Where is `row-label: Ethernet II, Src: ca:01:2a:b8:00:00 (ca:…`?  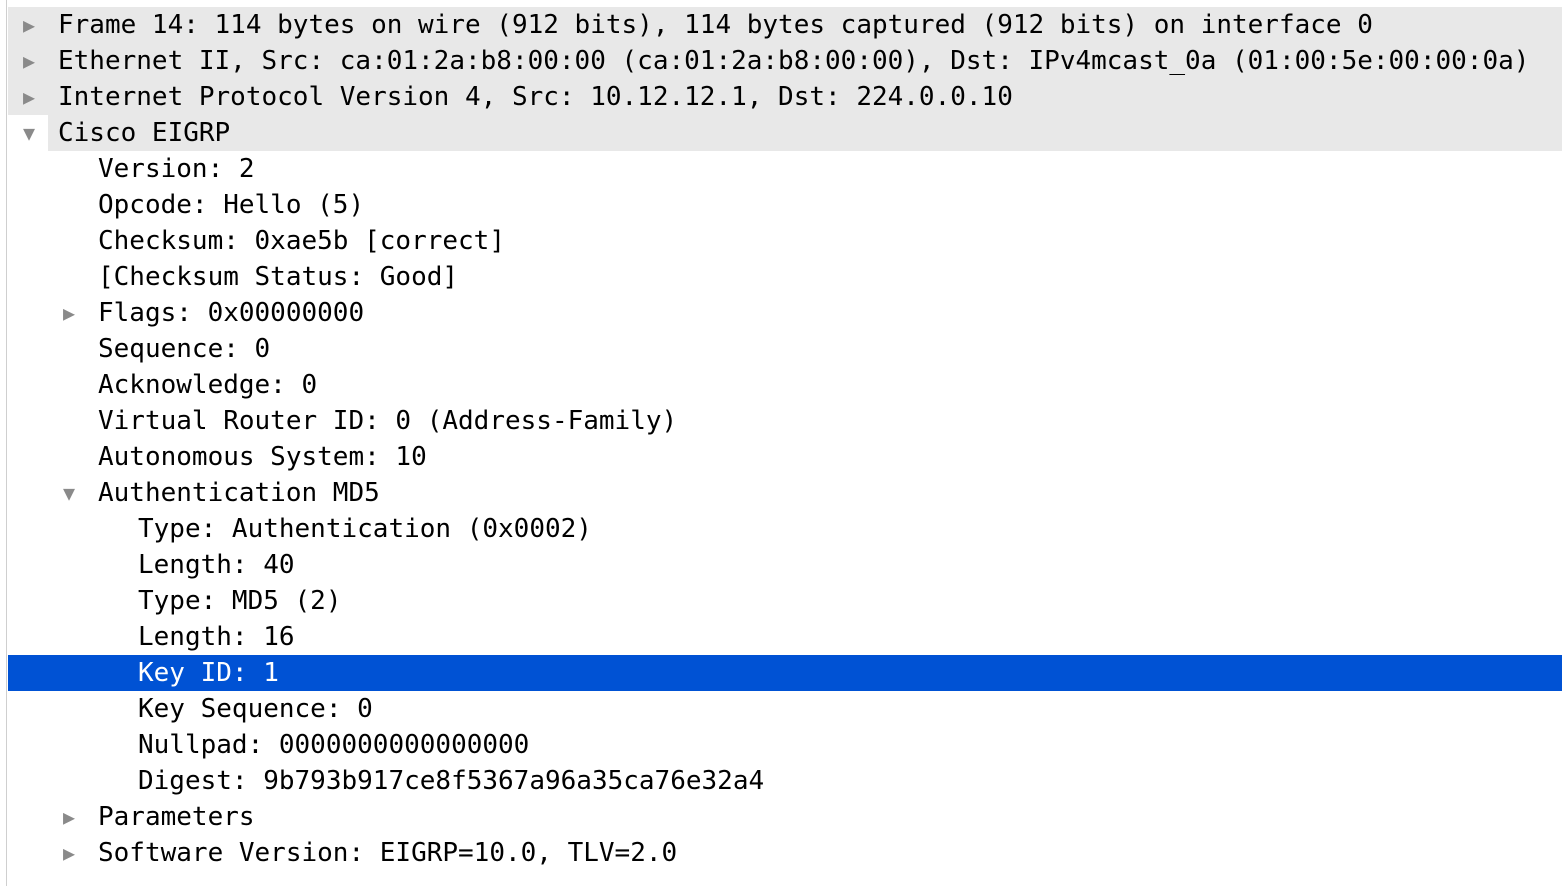
row-label: Ethernet II, Src: ca:01:2a:b8:00:00 (ca:… is located at coordinates (794, 61).